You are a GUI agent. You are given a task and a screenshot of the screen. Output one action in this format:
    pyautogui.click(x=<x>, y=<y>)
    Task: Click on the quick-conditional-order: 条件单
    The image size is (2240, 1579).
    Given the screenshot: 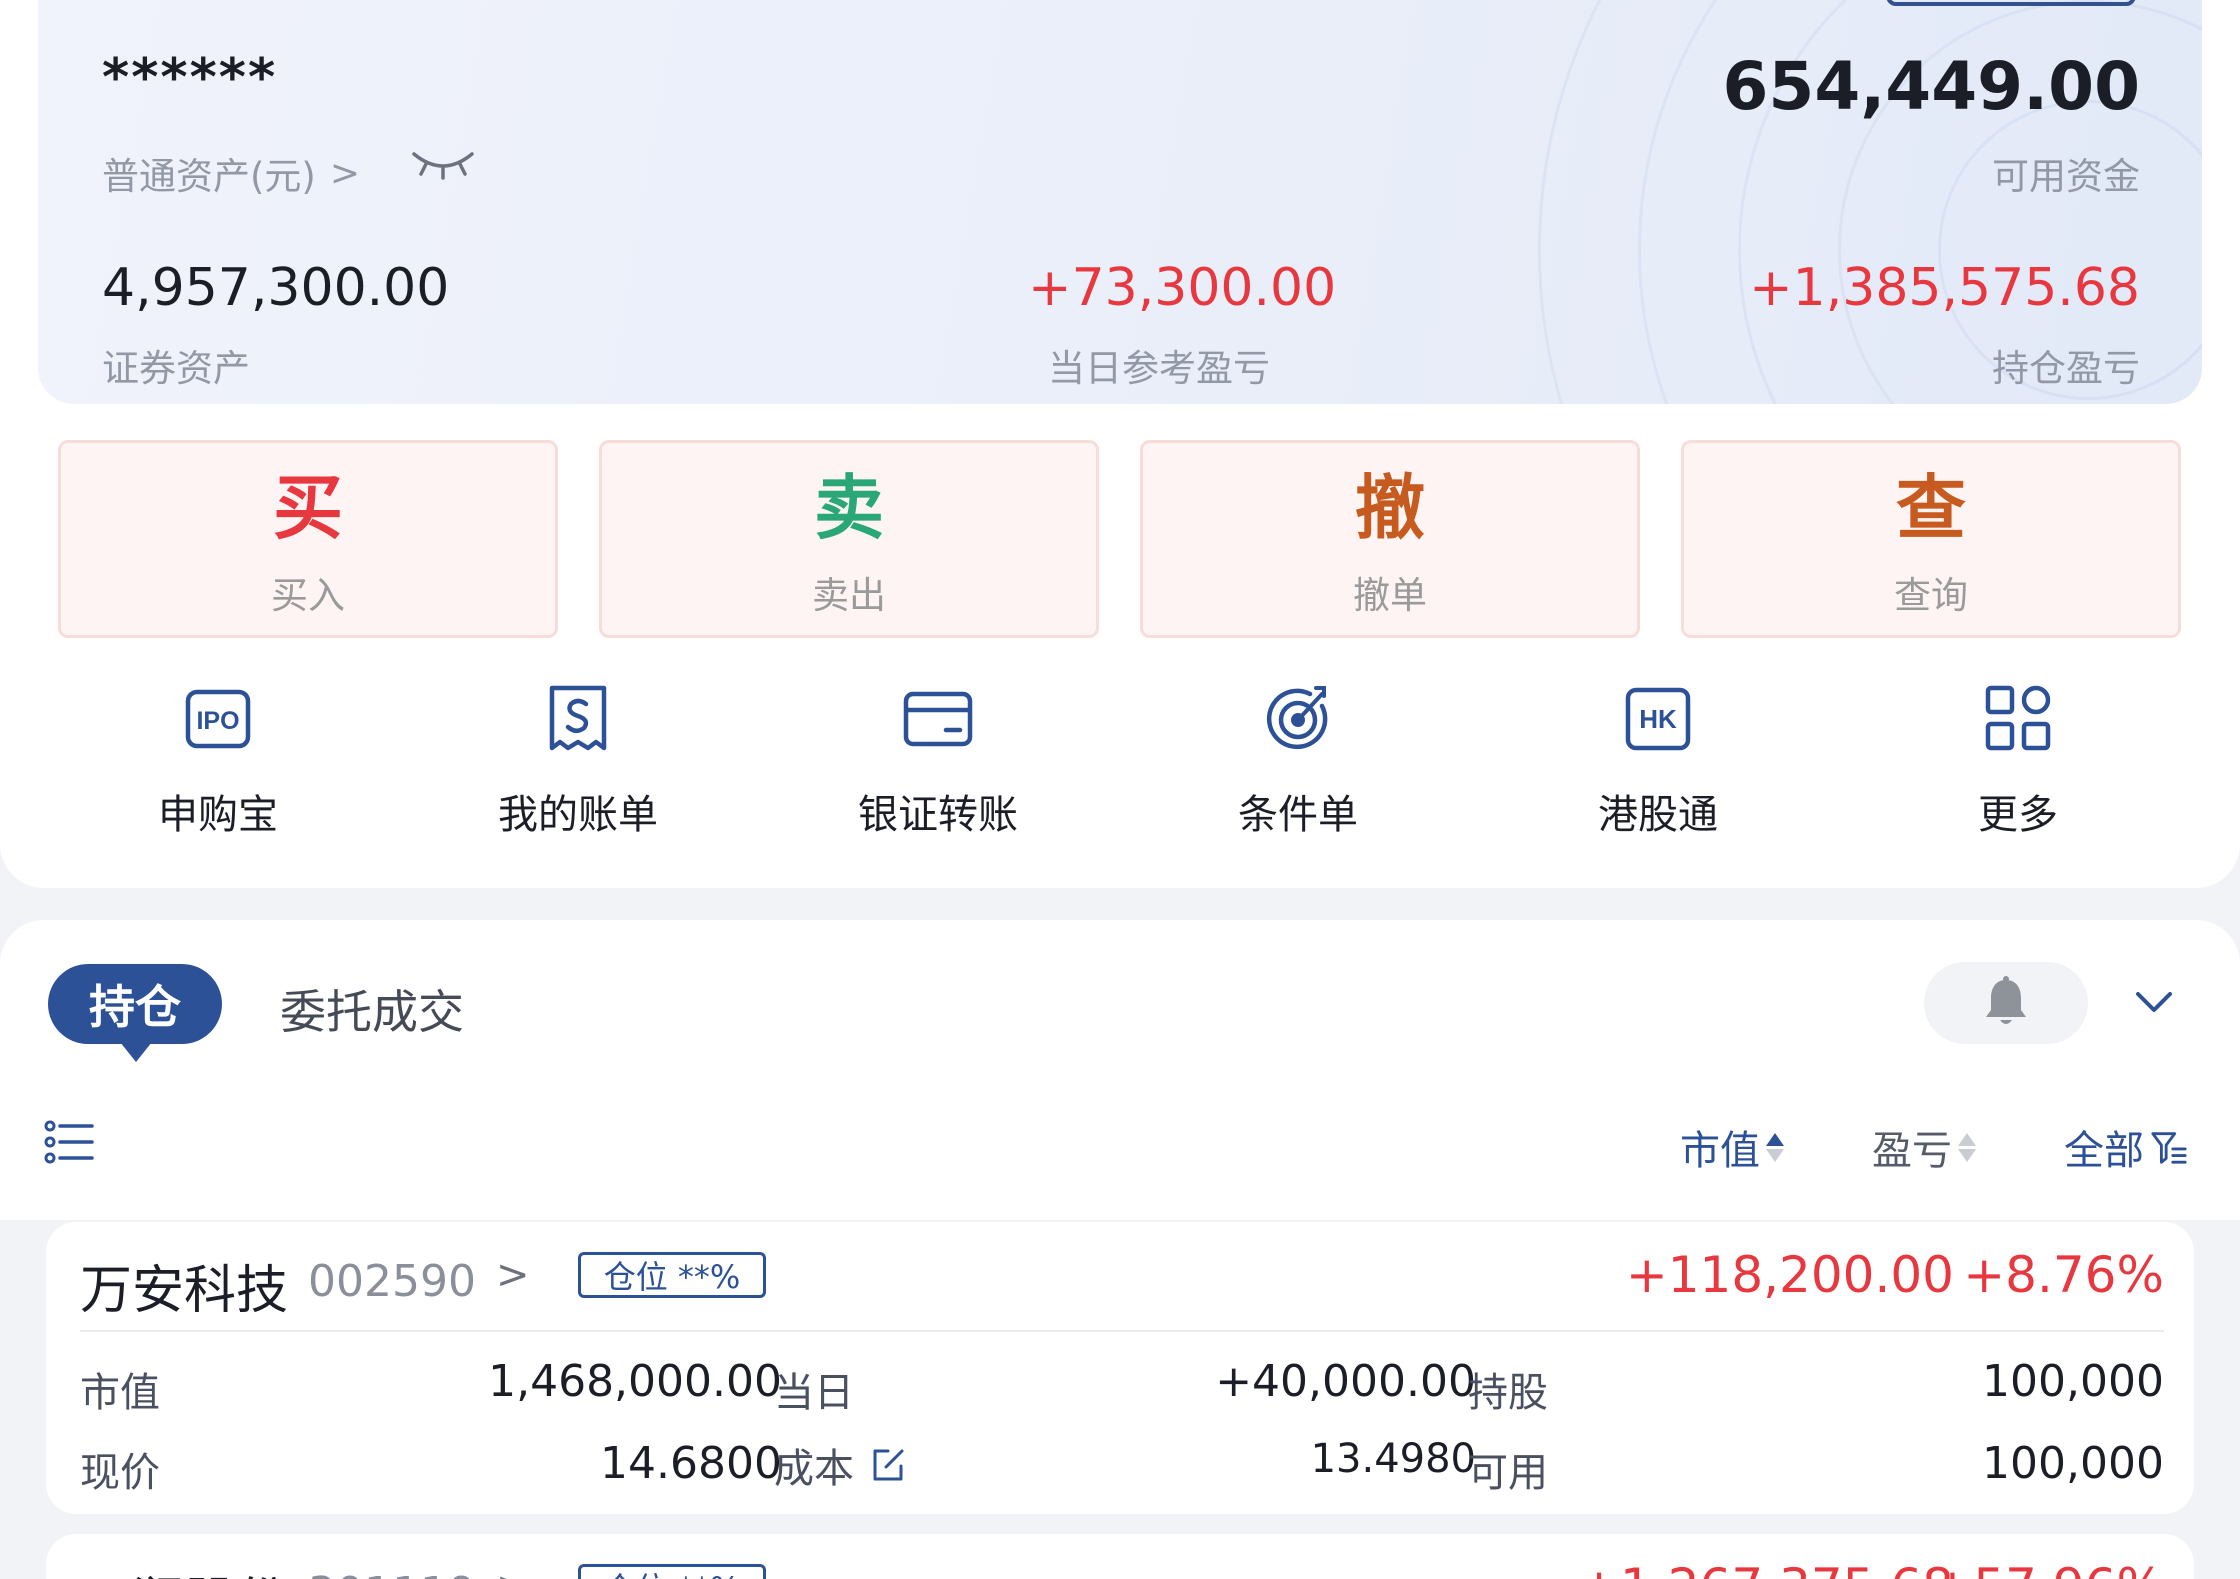 What is the action you would take?
    pyautogui.click(x=1298, y=761)
    